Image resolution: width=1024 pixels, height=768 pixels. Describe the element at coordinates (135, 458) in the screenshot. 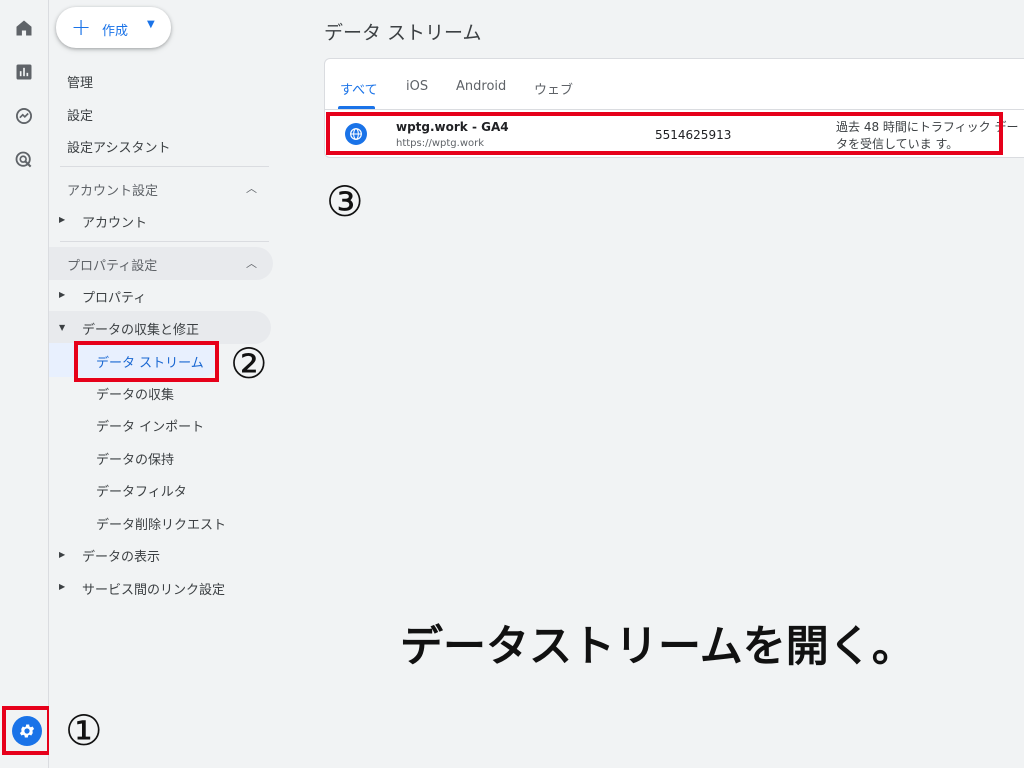

I see `nav-data-retention: データの保持` at that location.